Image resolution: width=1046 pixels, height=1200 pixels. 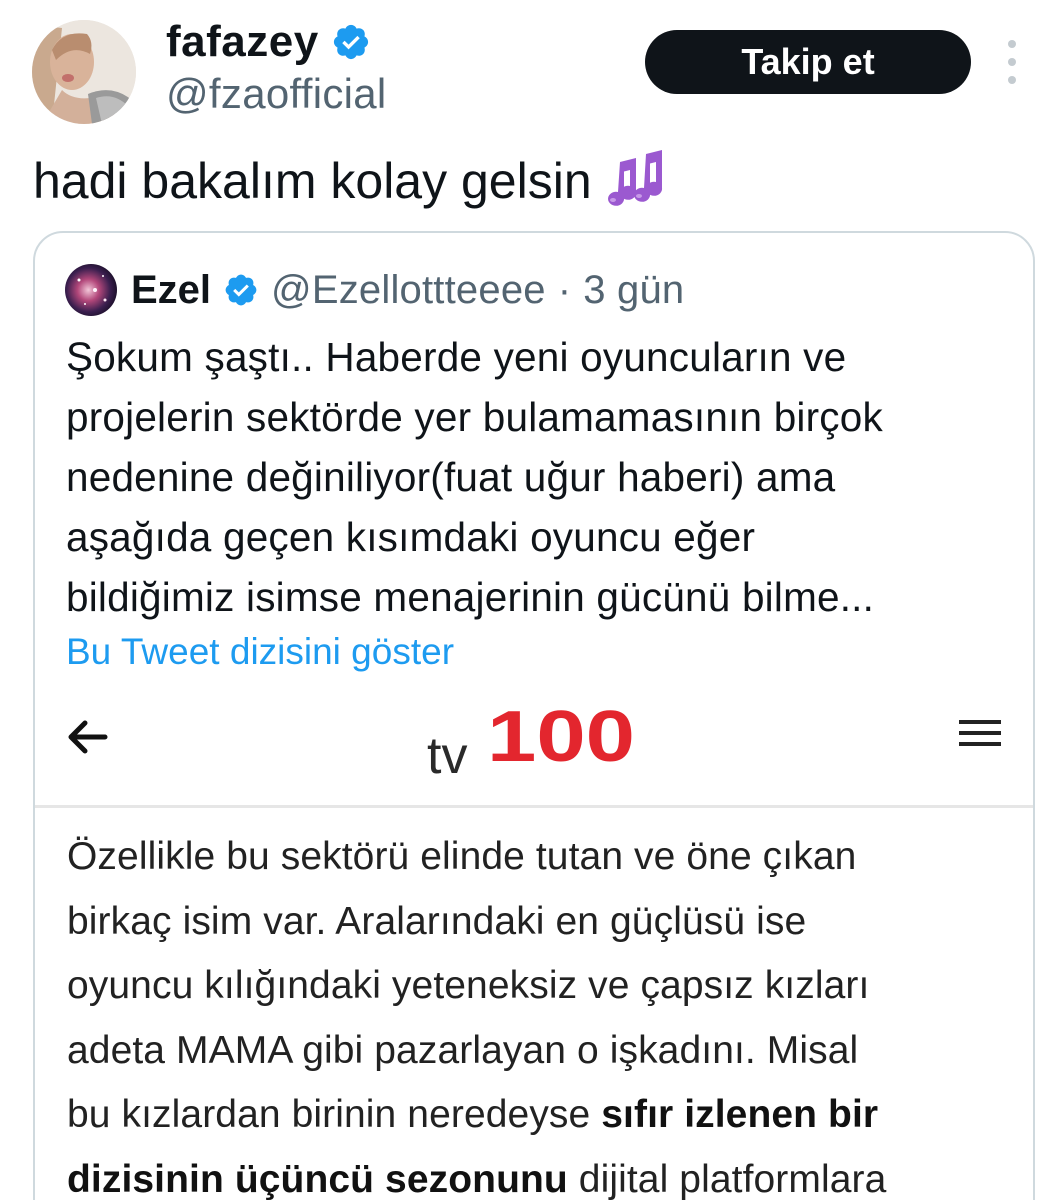 I want to click on hamburger-menu-icon, so click(x=980, y=733).